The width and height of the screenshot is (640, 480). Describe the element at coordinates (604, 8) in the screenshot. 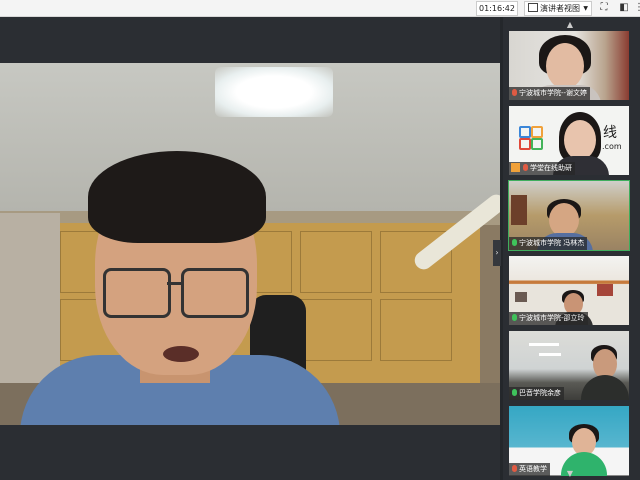

I see `fullscreen-icon: ⛶` at that location.